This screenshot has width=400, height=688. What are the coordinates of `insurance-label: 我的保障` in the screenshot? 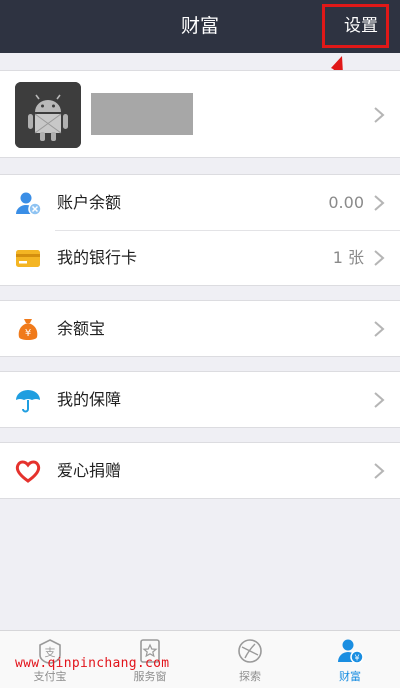 It's located at (89, 399).